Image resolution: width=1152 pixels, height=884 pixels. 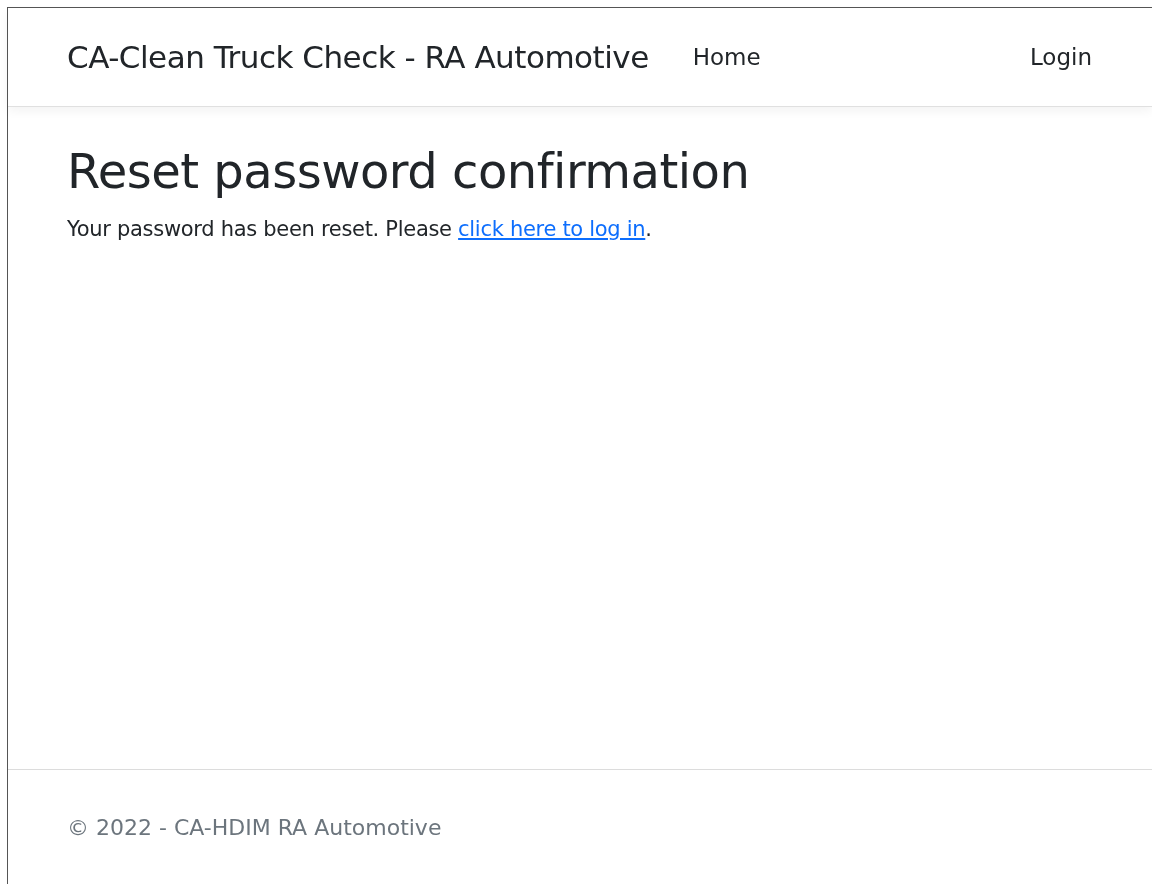 What do you see at coordinates (726, 57) in the screenshot?
I see `nav-link: Home` at bounding box center [726, 57].